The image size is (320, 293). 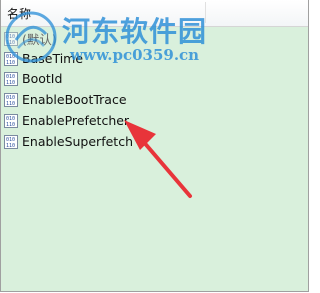 I want to click on value-name: EnablePrefetcher, so click(x=76, y=120).